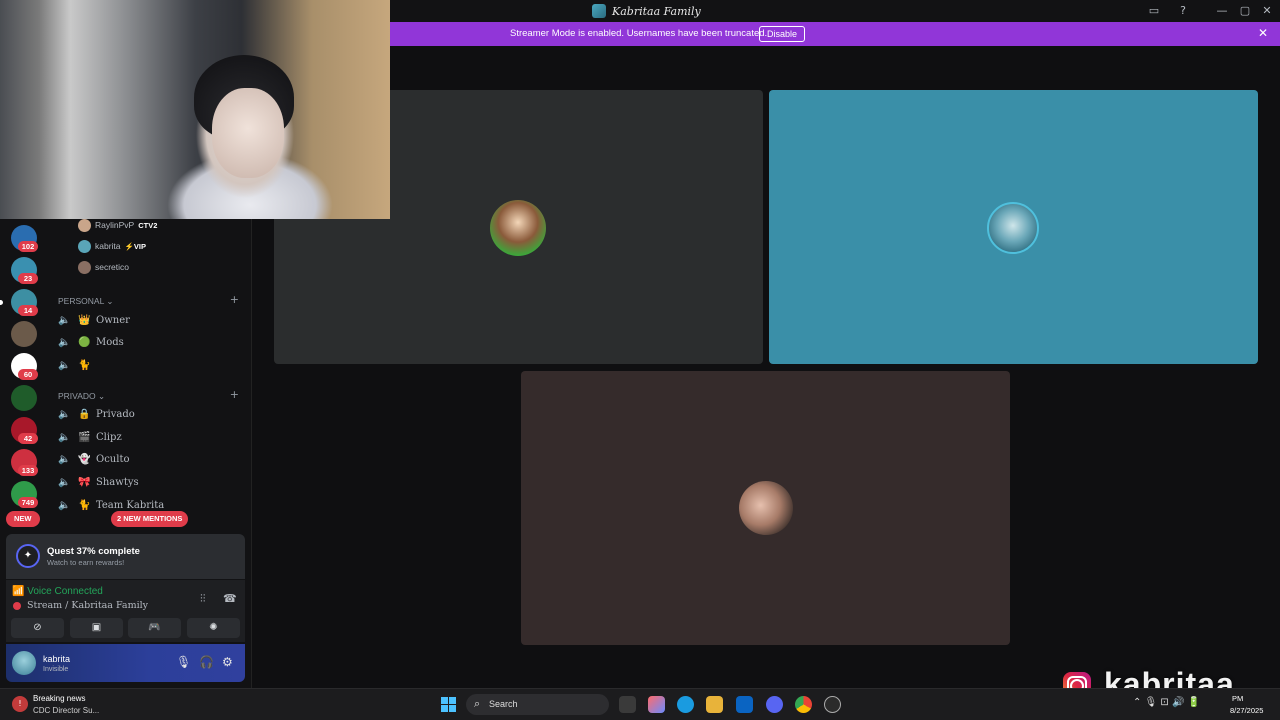 This screenshot has width=1280, height=720. Describe the element at coordinates (1247, 710) in the screenshot. I see `clock-date: 8/27/2025` at that location.